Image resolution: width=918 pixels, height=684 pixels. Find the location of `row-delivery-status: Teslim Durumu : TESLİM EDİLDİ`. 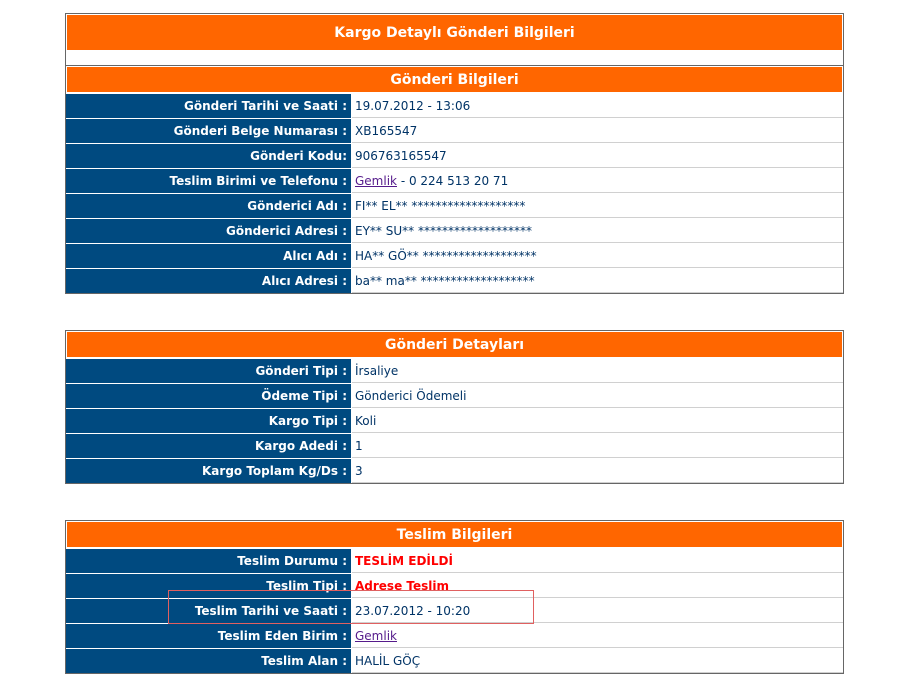

row-delivery-status: Teslim Durumu : TESLİM EDİLDİ is located at coordinates (454, 560).